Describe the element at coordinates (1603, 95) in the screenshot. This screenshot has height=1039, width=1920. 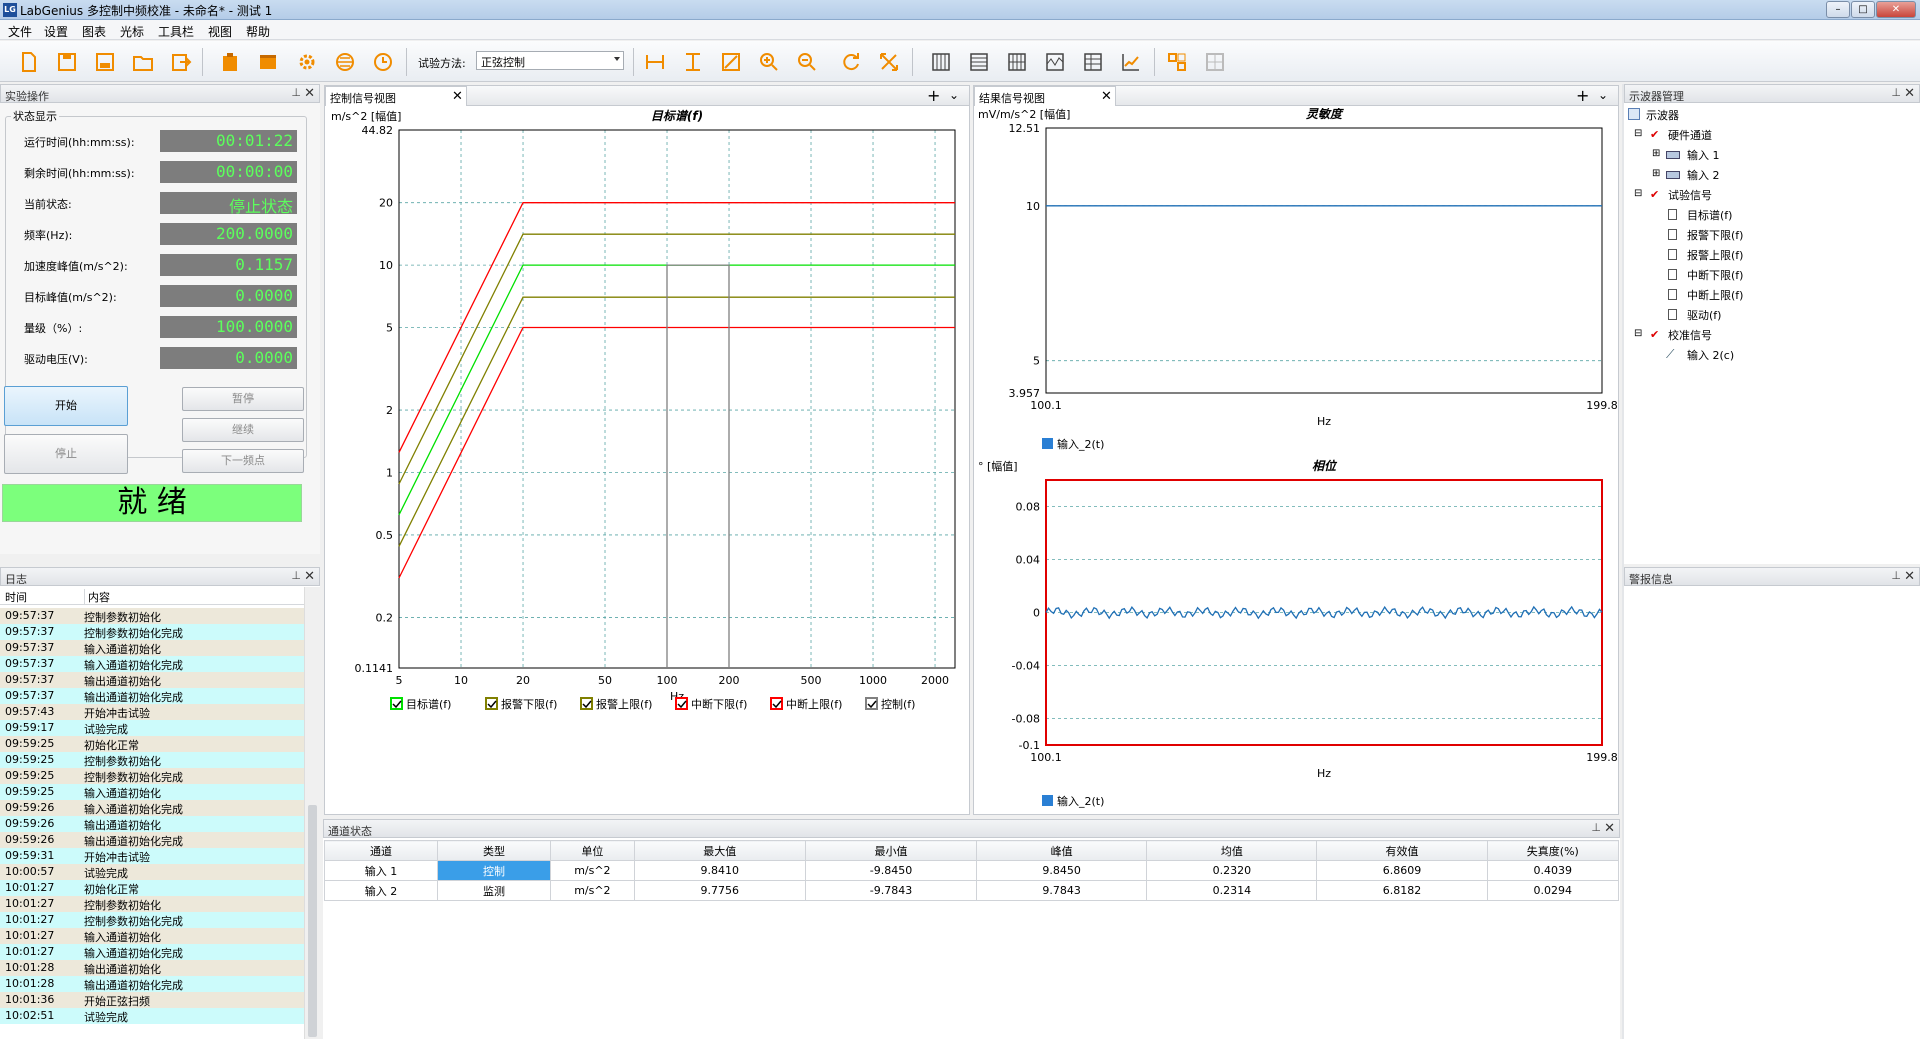
I see `chevron-down-icon: ⌄` at that location.